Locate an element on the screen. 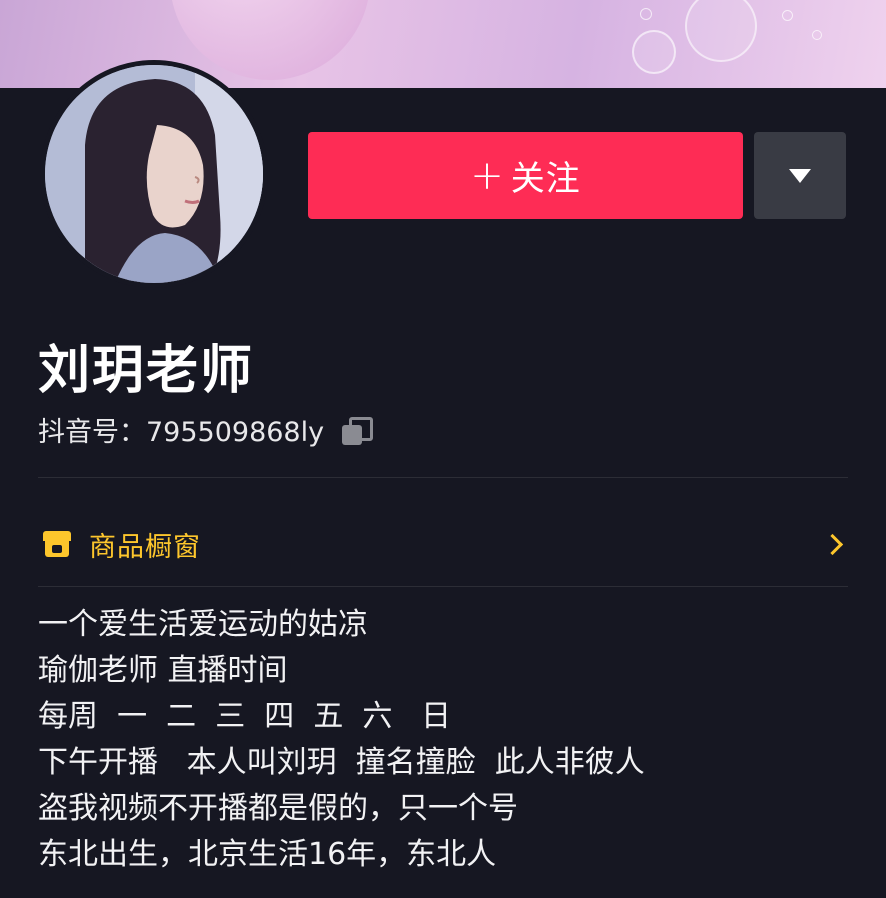  avatar is located at coordinates (154, 174).